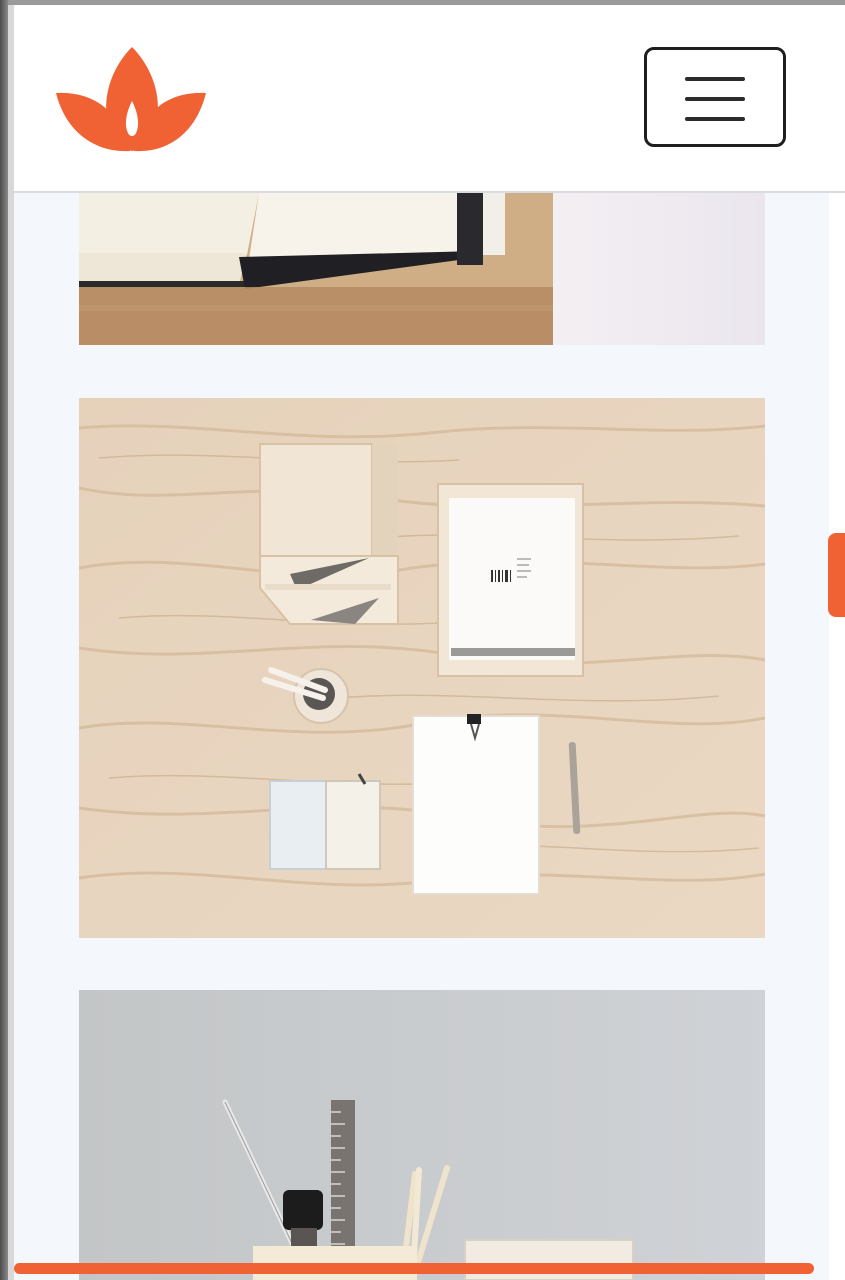 The width and height of the screenshot is (845, 1280). Describe the element at coordinates (429, 99) in the screenshot. I see `site-header` at that location.